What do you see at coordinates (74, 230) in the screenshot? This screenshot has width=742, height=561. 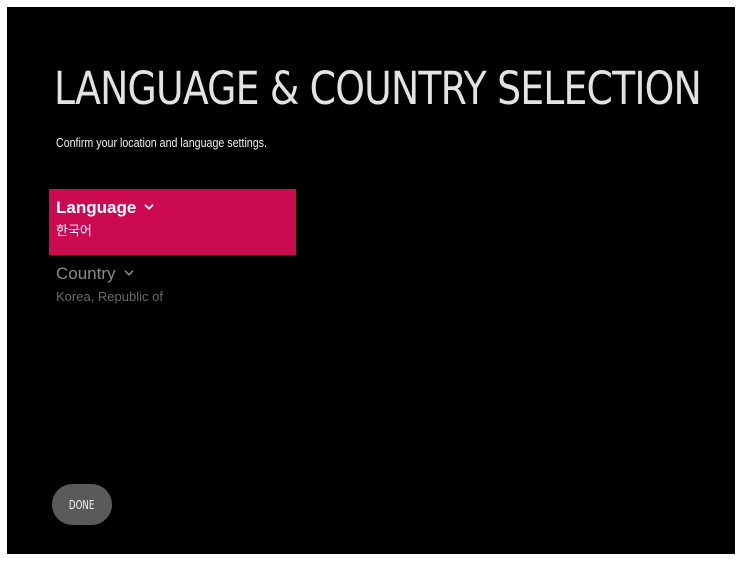 I see `language-value: 한국어` at bounding box center [74, 230].